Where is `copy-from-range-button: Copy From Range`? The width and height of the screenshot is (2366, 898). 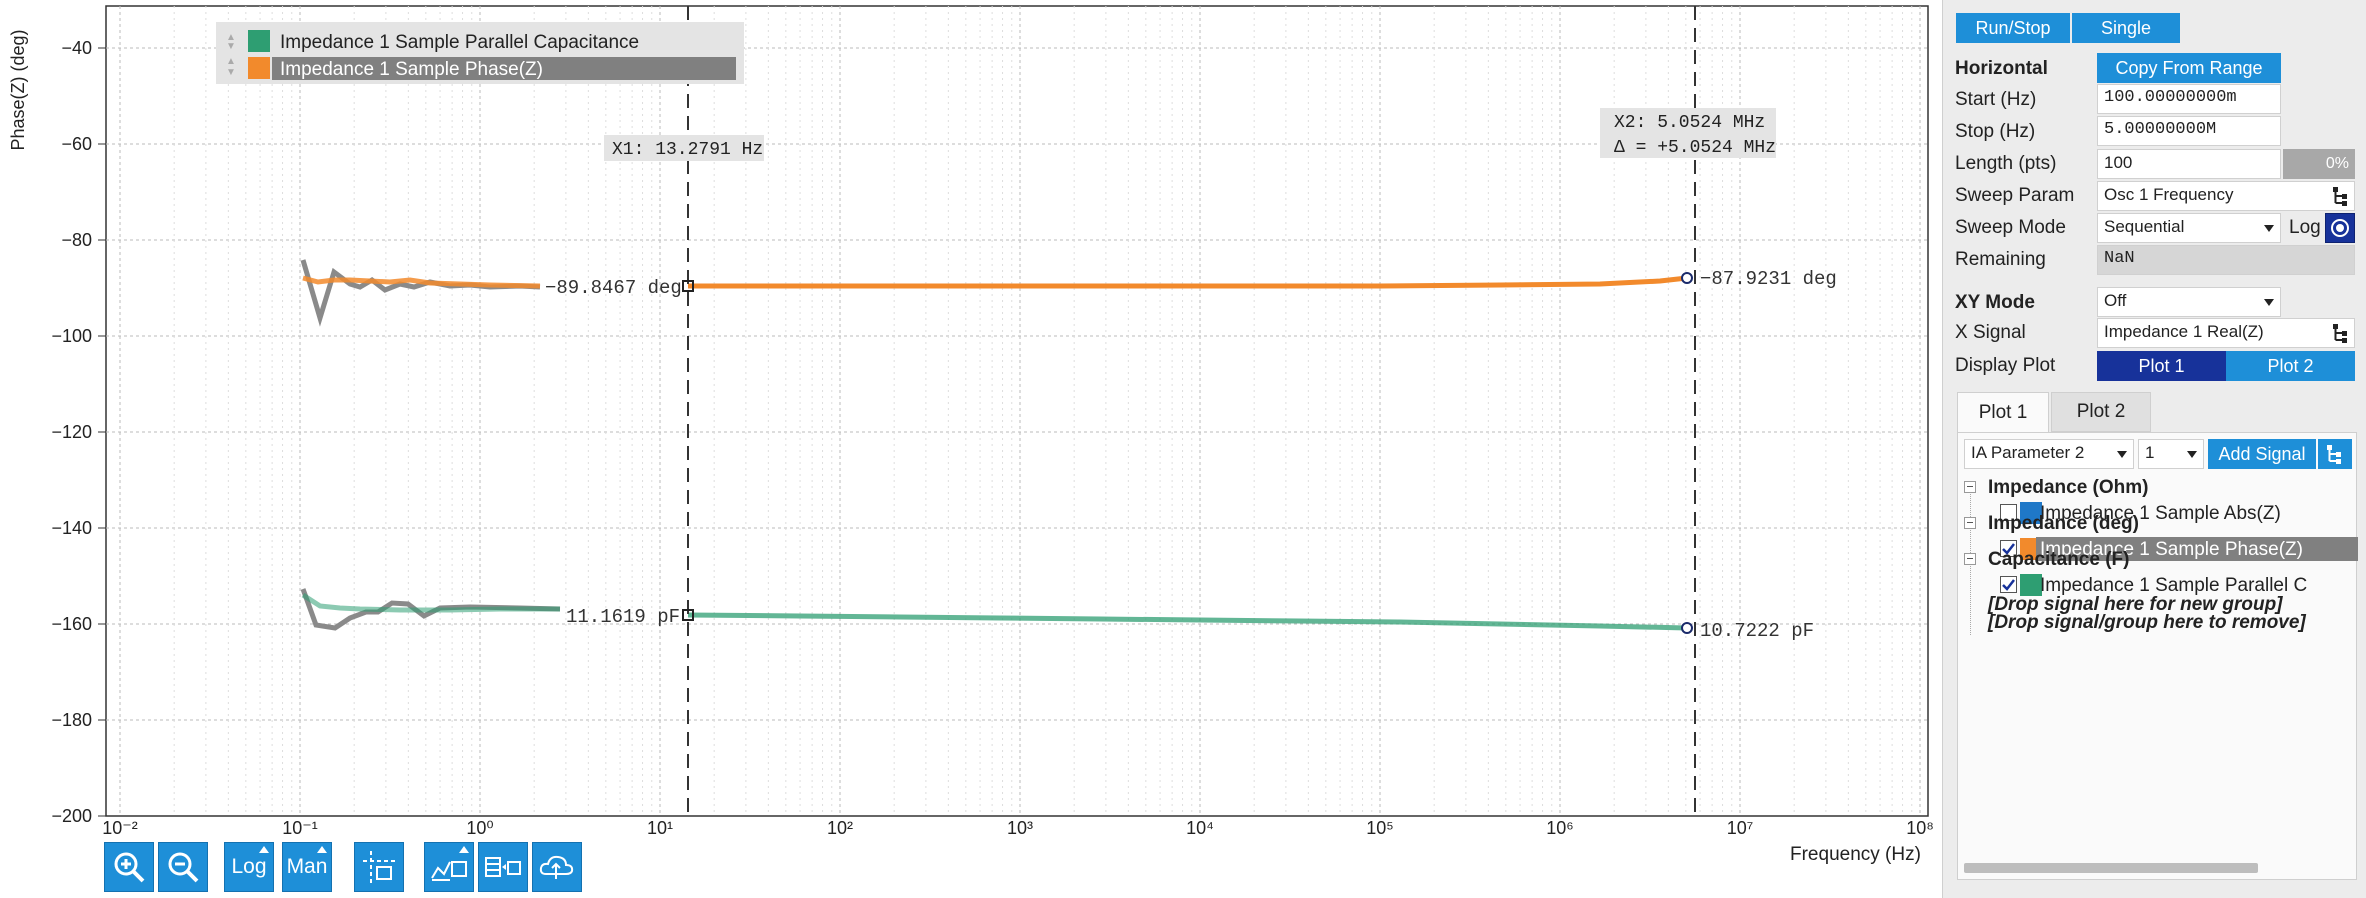 copy-from-range-button: Copy From Range is located at coordinates (2189, 68).